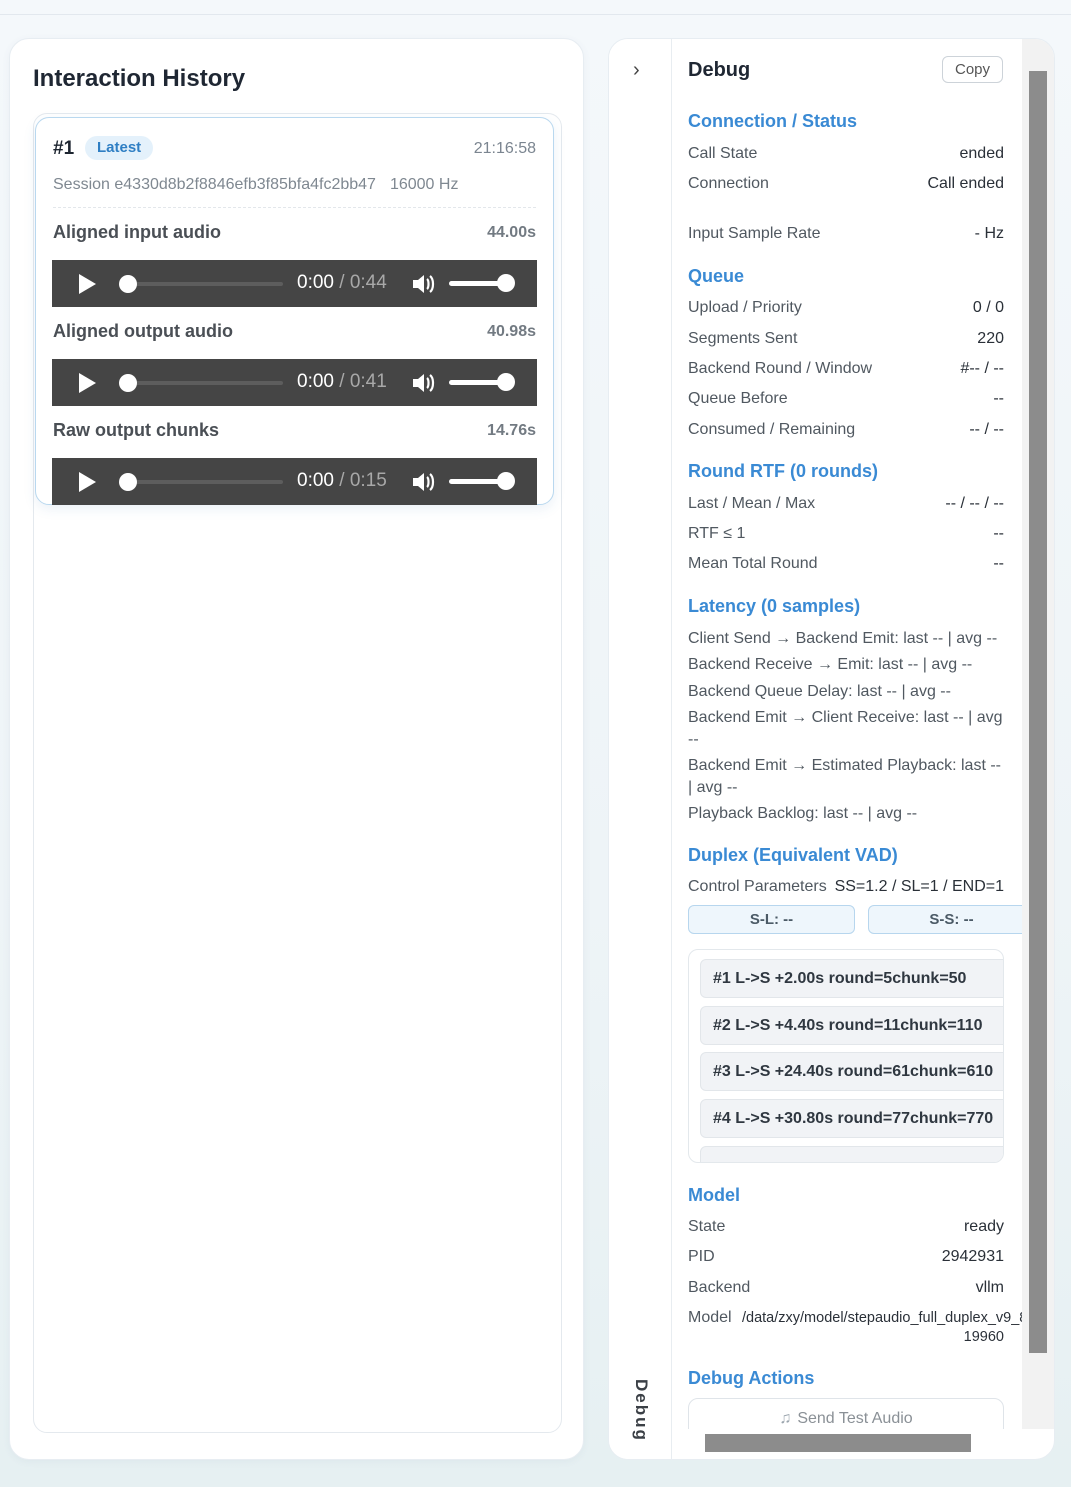  Describe the element at coordinates (982, 153) in the screenshot. I see `kv-value: ended` at that location.